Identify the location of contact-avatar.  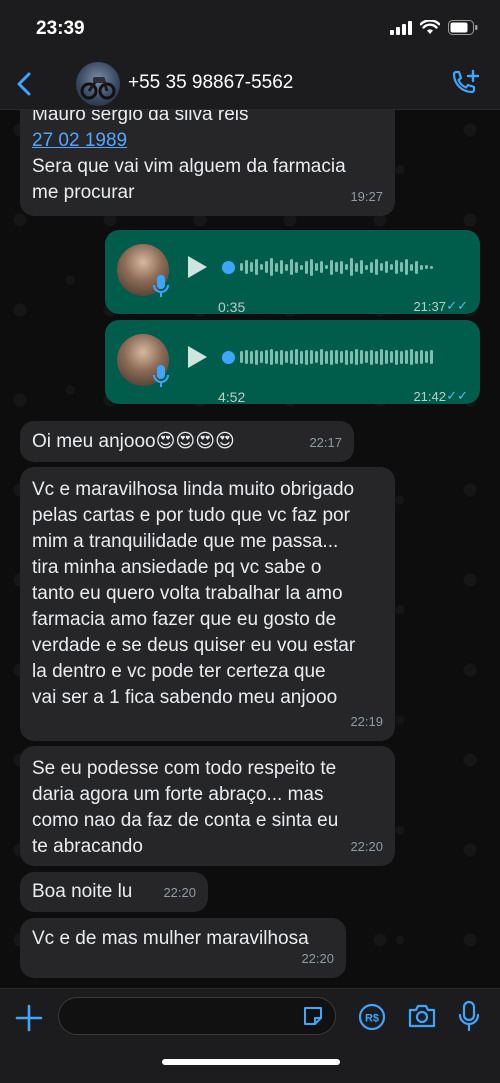
(98, 84).